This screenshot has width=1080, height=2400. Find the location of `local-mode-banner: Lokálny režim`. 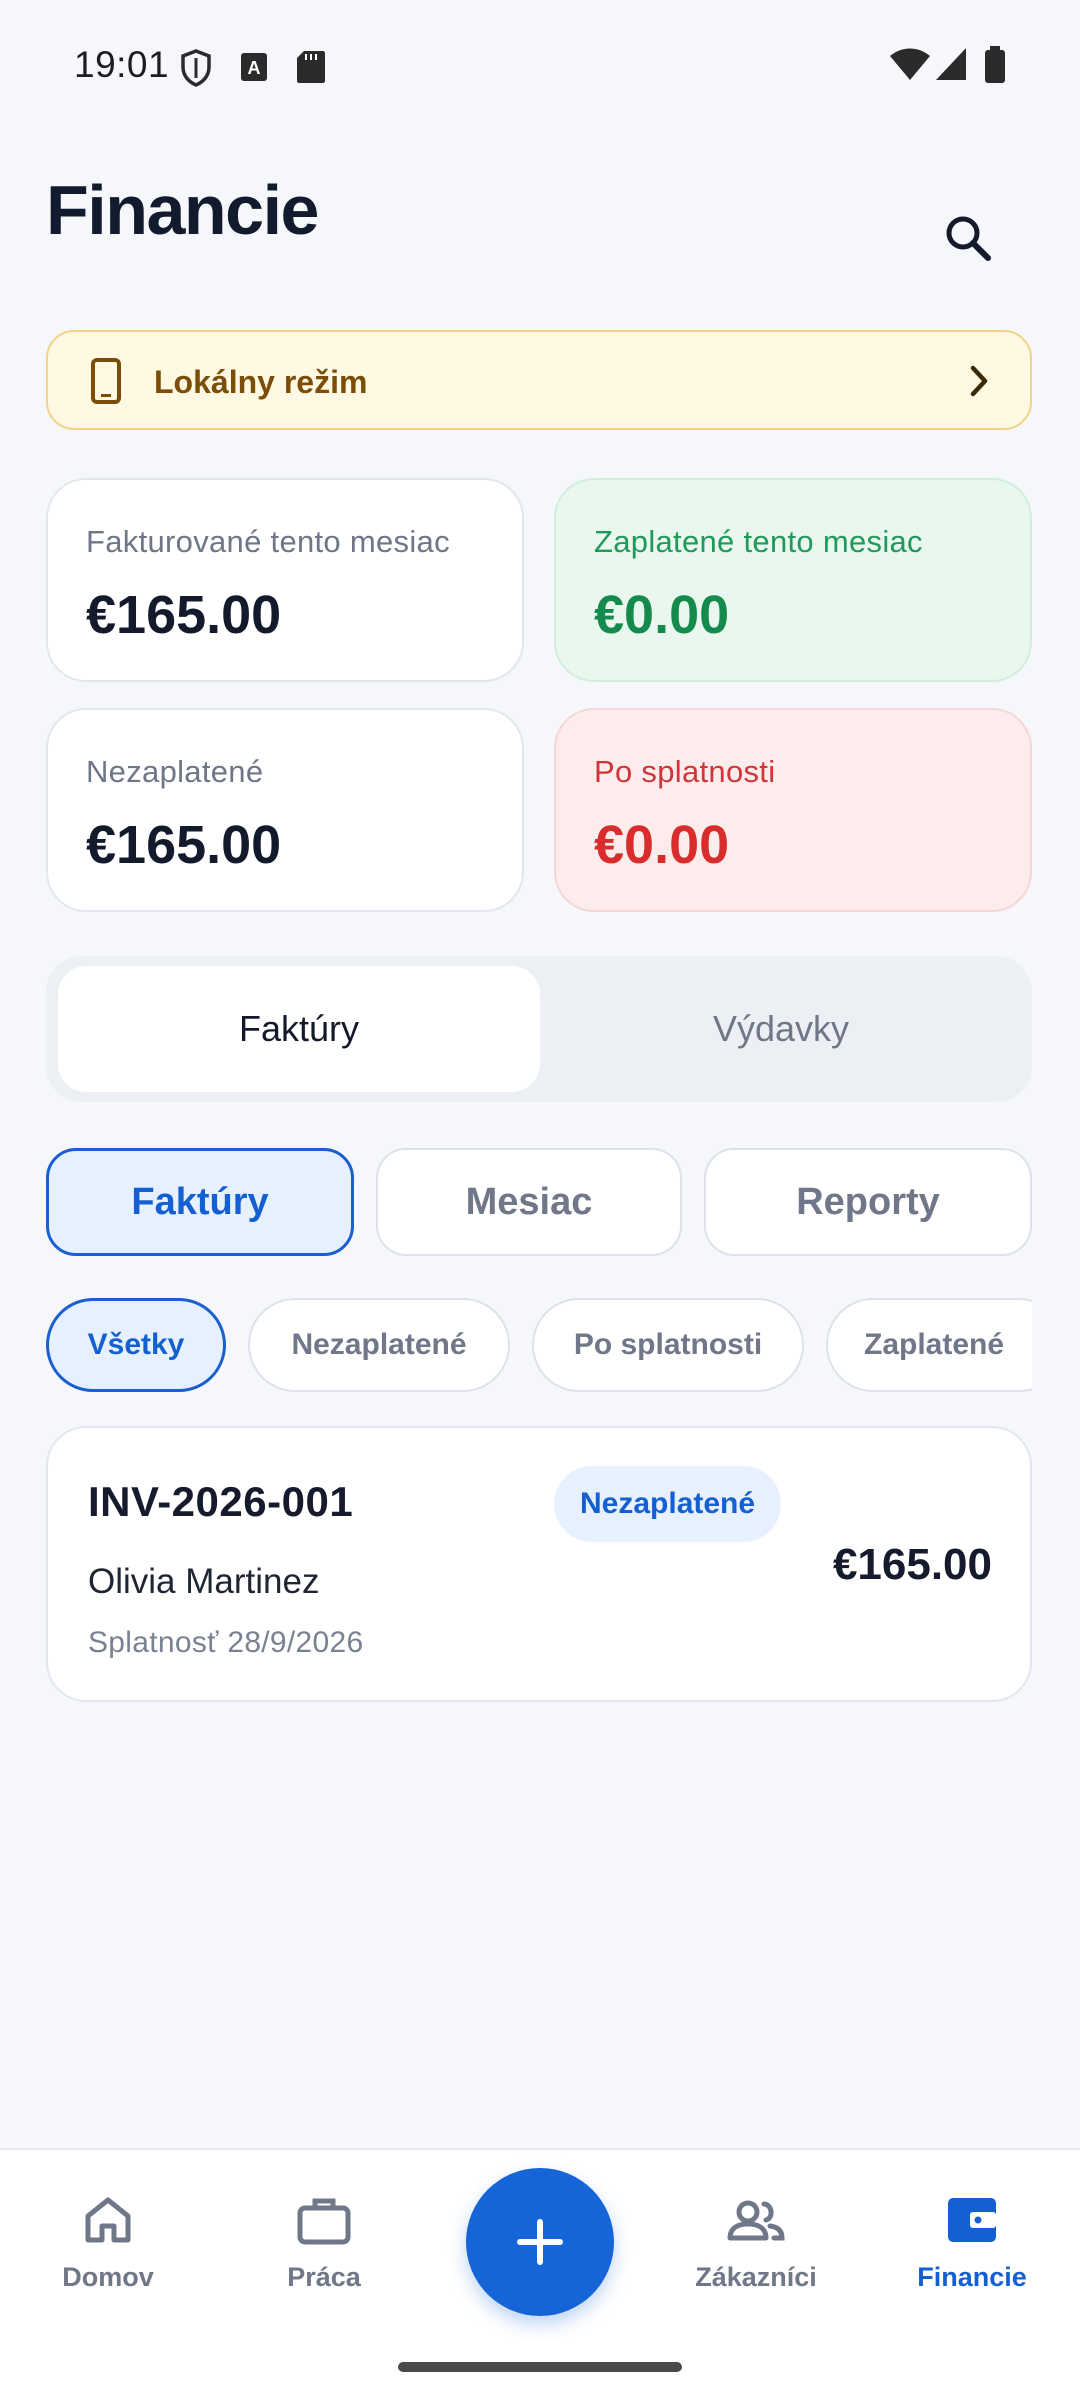

local-mode-banner: Lokálny režim is located at coordinates (539, 380).